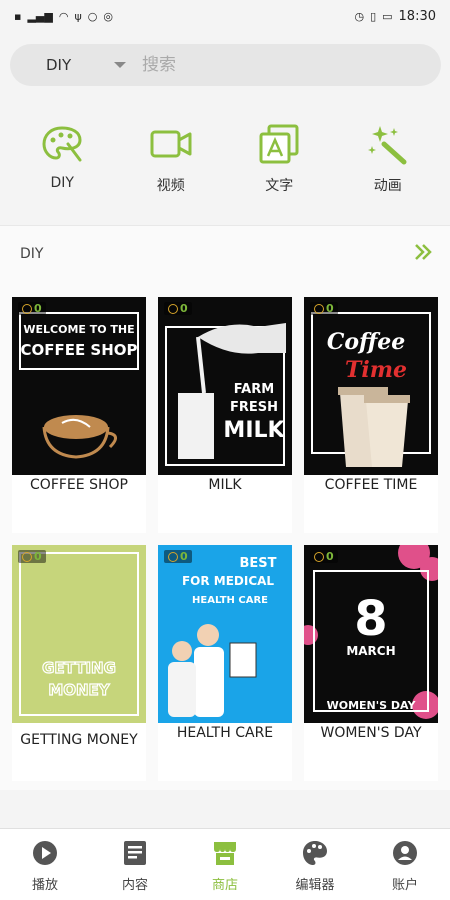 This screenshot has width=450, height=900. What do you see at coordinates (257, 563) in the screenshot?
I see `art-line: BEST` at bounding box center [257, 563].